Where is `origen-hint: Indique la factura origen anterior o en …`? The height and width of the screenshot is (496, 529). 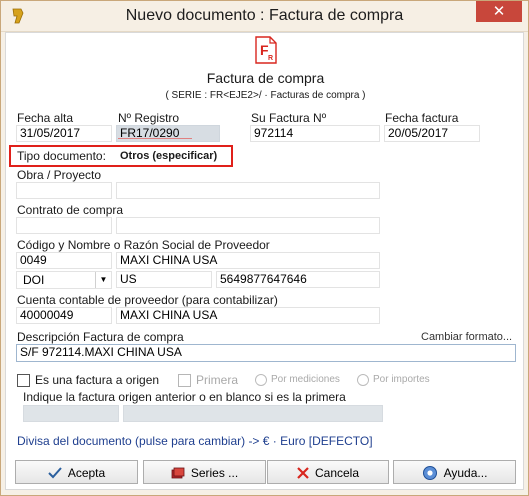 origen-hint: Indique la factura origen anterior o en … is located at coordinates (184, 397).